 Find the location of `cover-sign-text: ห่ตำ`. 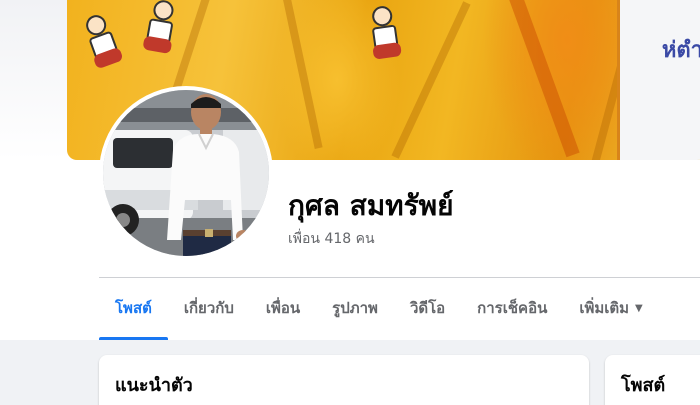

cover-sign-text: ห่ตำ is located at coordinates (680, 50).